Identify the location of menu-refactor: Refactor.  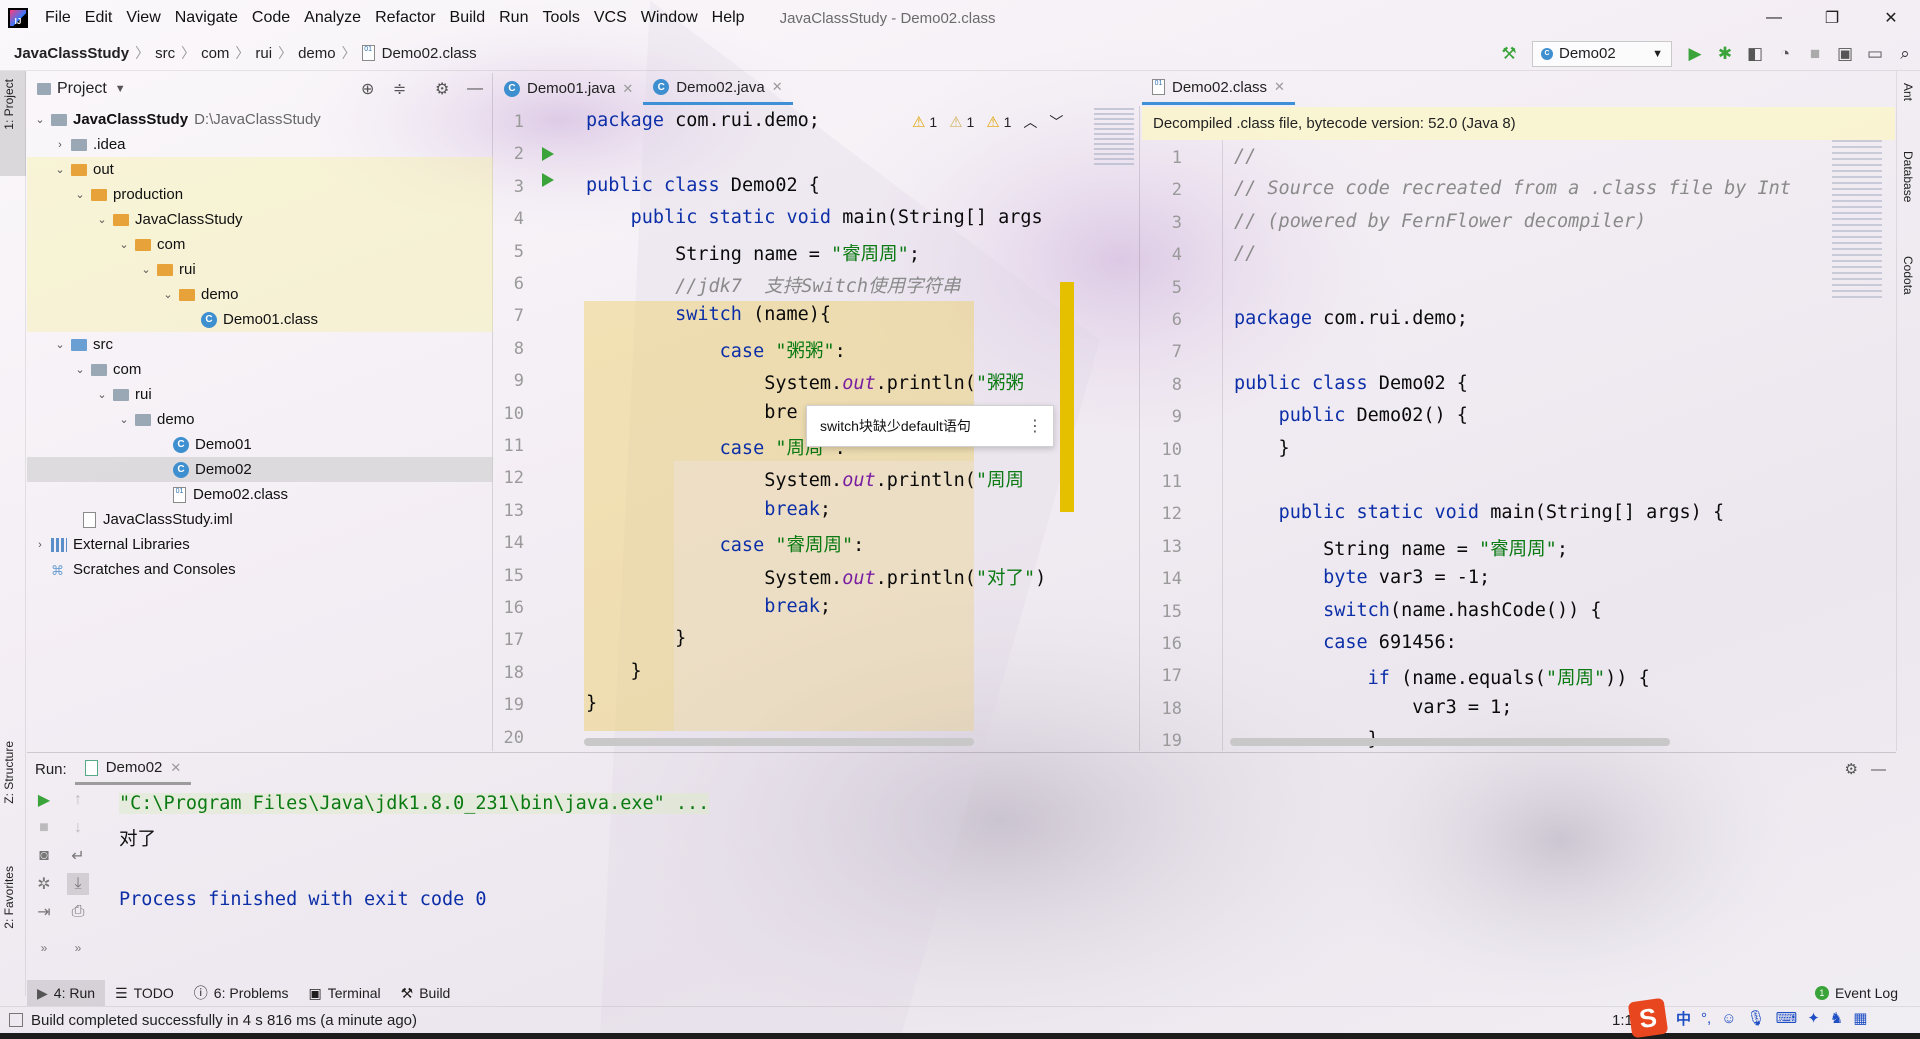
(405, 18).